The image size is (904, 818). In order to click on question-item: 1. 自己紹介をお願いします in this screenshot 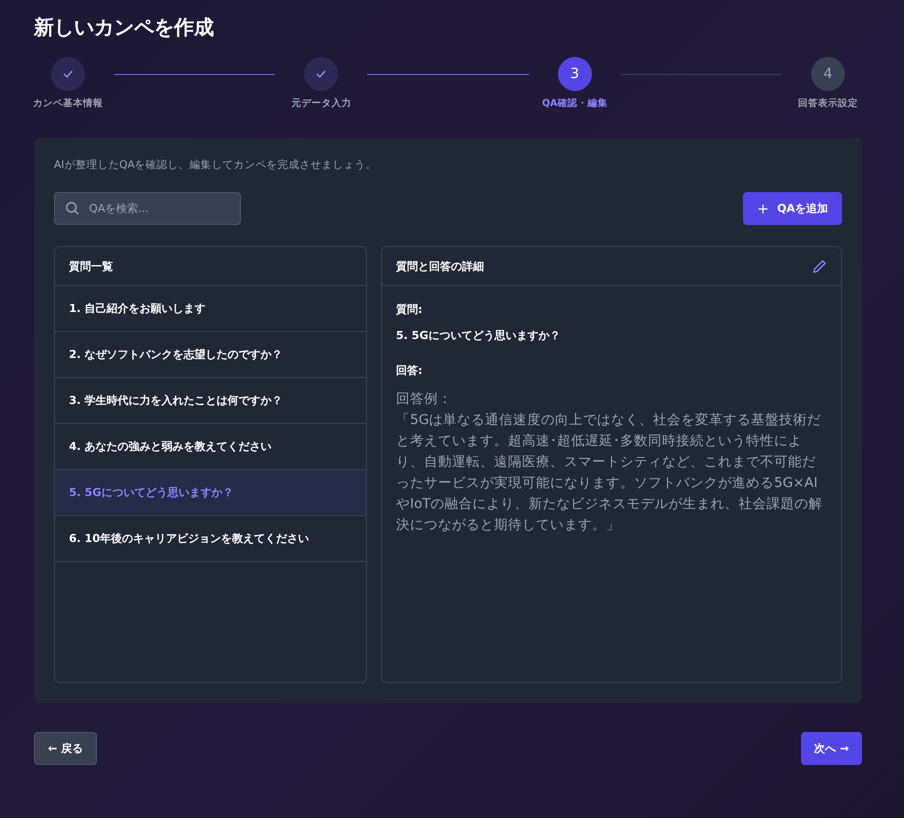, I will do `click(210, 309)`.